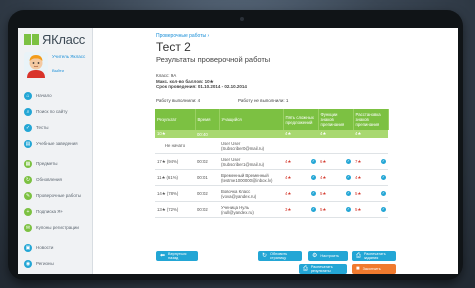  Describe the element at coordinates (175, 193) in the screenshot. I see `result-cell: 14★ (78%)` at that location.